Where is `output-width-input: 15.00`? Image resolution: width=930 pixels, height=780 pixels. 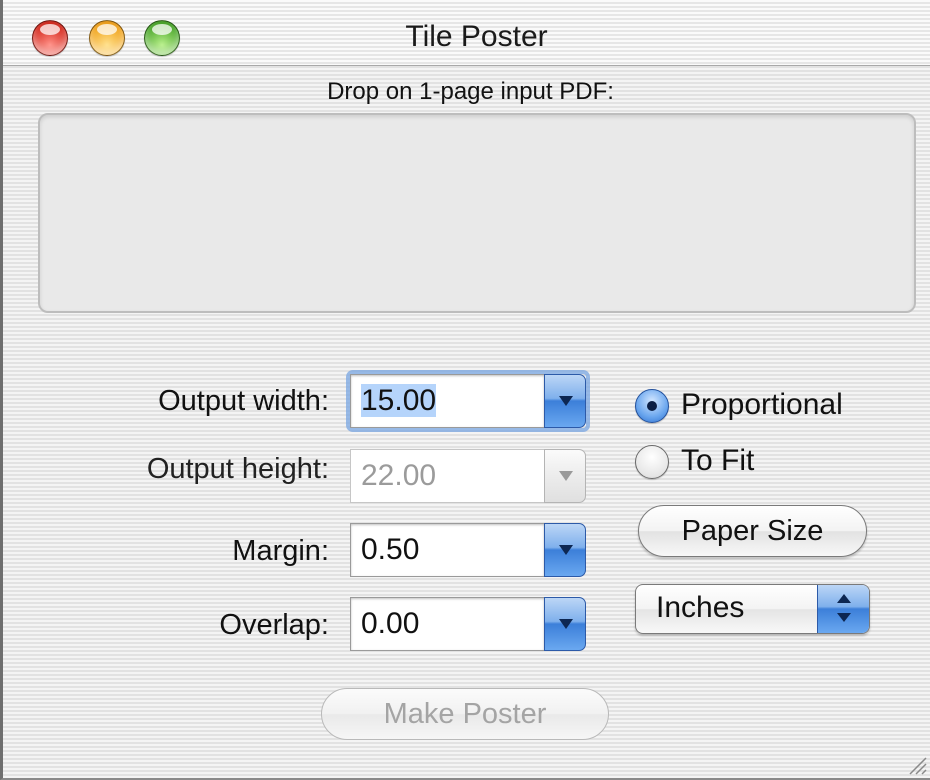
output-width-input: 15.00 is located at coordinates (447, 401).